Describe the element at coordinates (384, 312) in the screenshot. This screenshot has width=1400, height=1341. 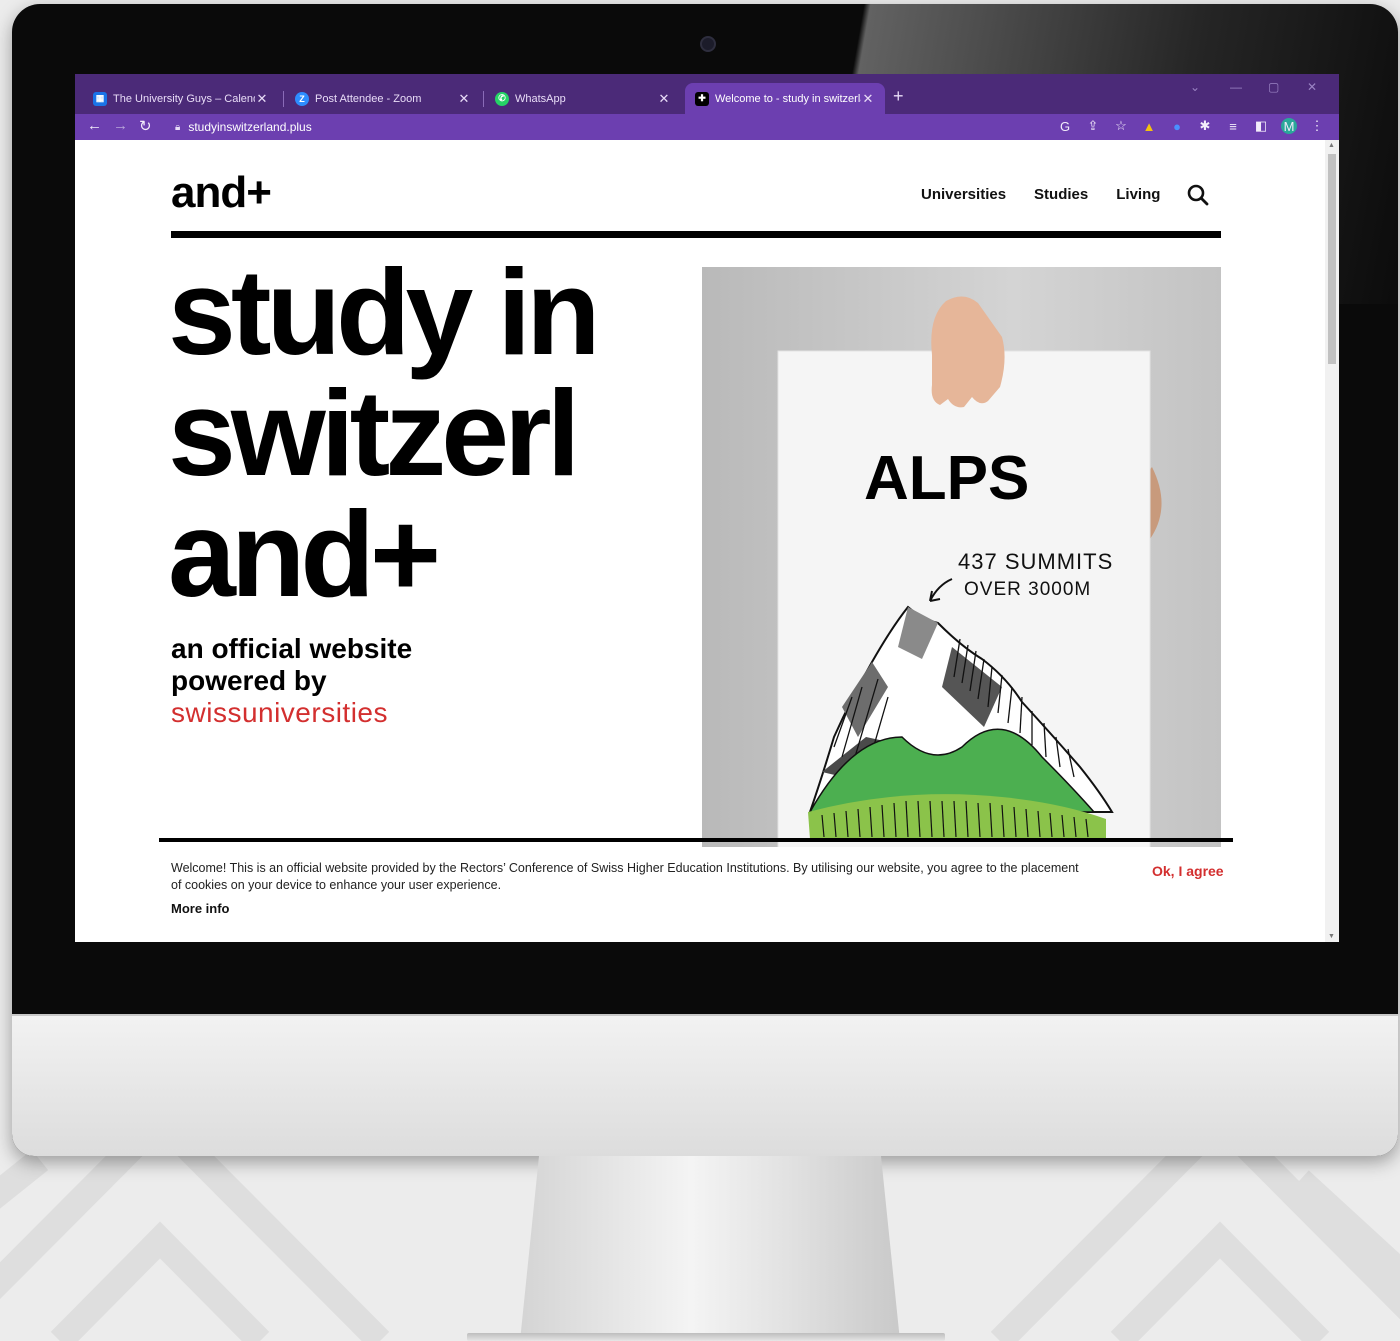
I see `hero-line-1: study in` at that location.